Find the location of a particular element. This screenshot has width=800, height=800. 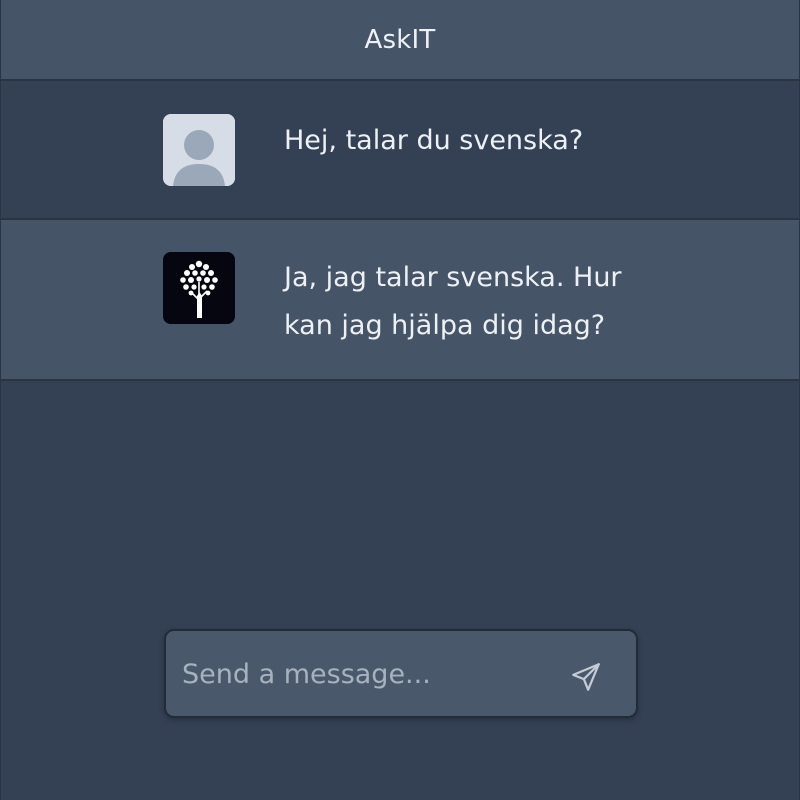

send-icon is located at coordinates (586, 677).